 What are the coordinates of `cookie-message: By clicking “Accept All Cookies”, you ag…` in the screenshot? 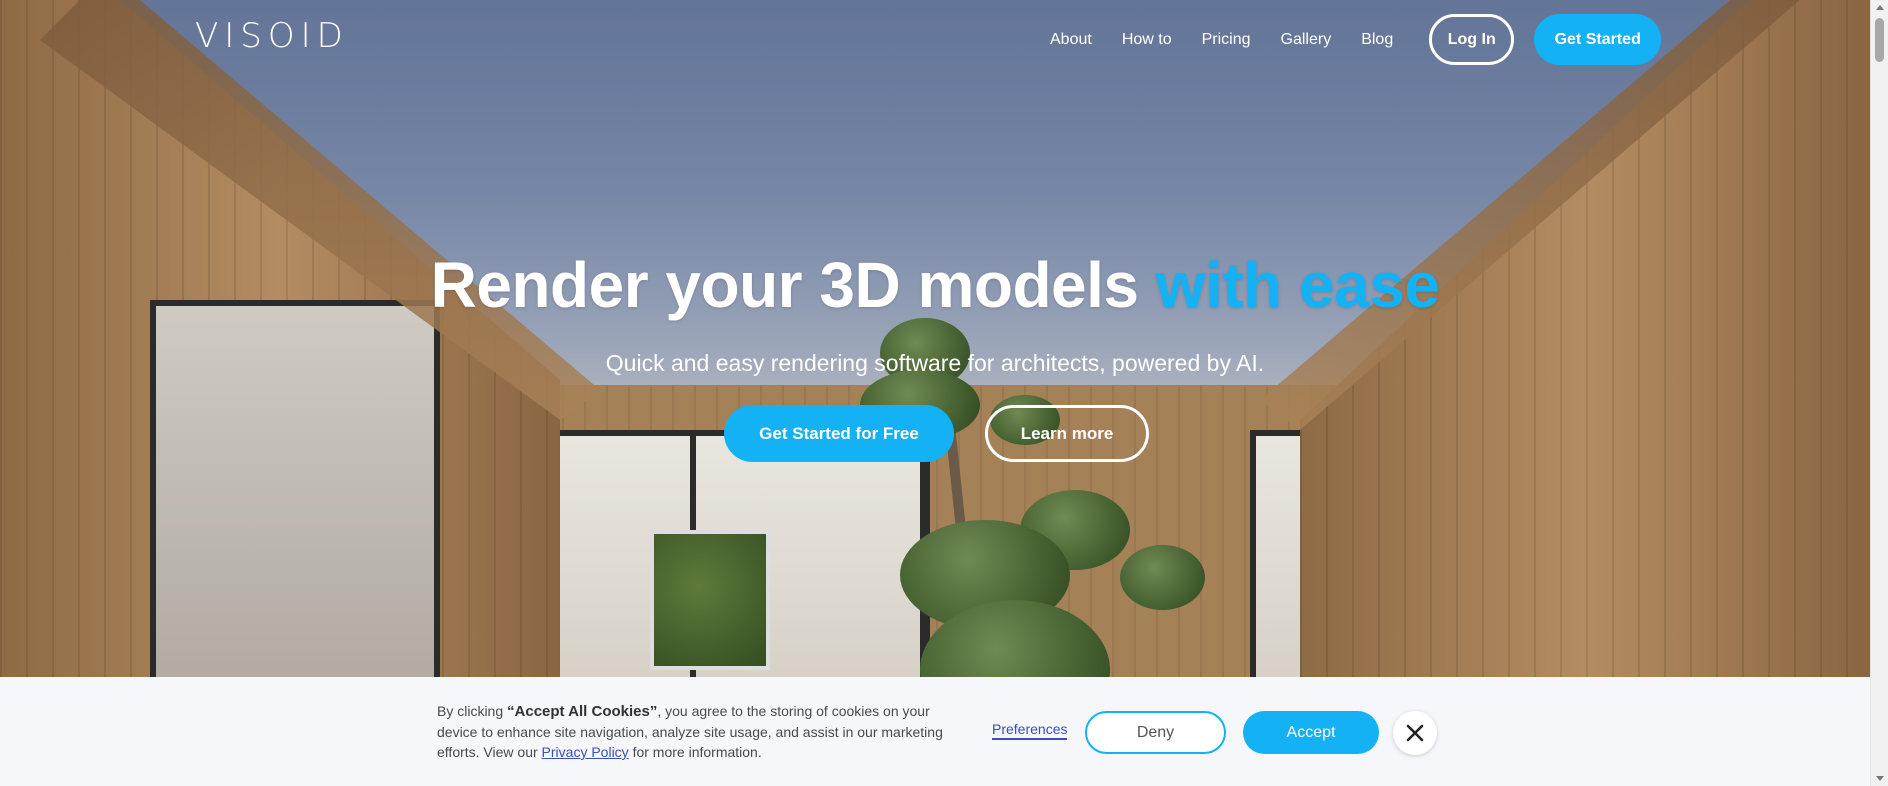 It's located at (697, 731).